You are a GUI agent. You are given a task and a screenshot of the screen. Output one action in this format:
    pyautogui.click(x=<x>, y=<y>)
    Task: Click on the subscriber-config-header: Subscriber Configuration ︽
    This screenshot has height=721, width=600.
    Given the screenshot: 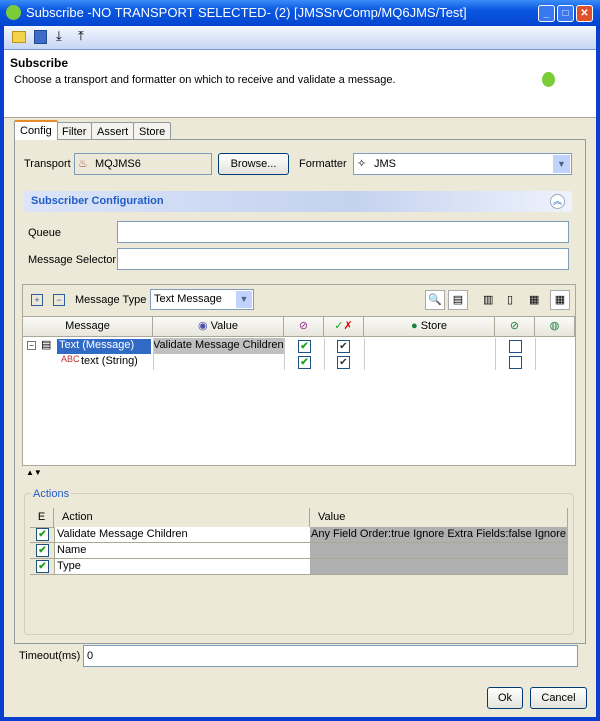 What is the action you would take?
    pyautogui.click(x=298, y=201)
    